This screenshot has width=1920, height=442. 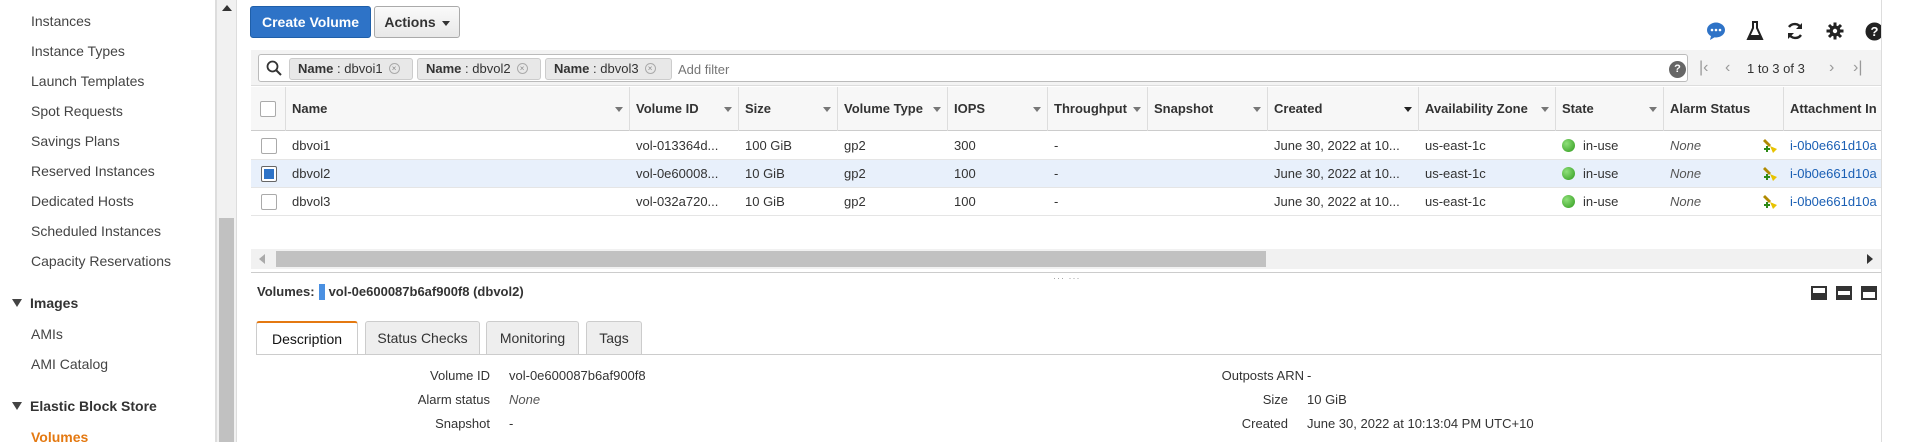 What do you see at coordinates (998, 109) in the screenshot?
I see `column-header-iops: IOPS` at bounding box center [998, 109].